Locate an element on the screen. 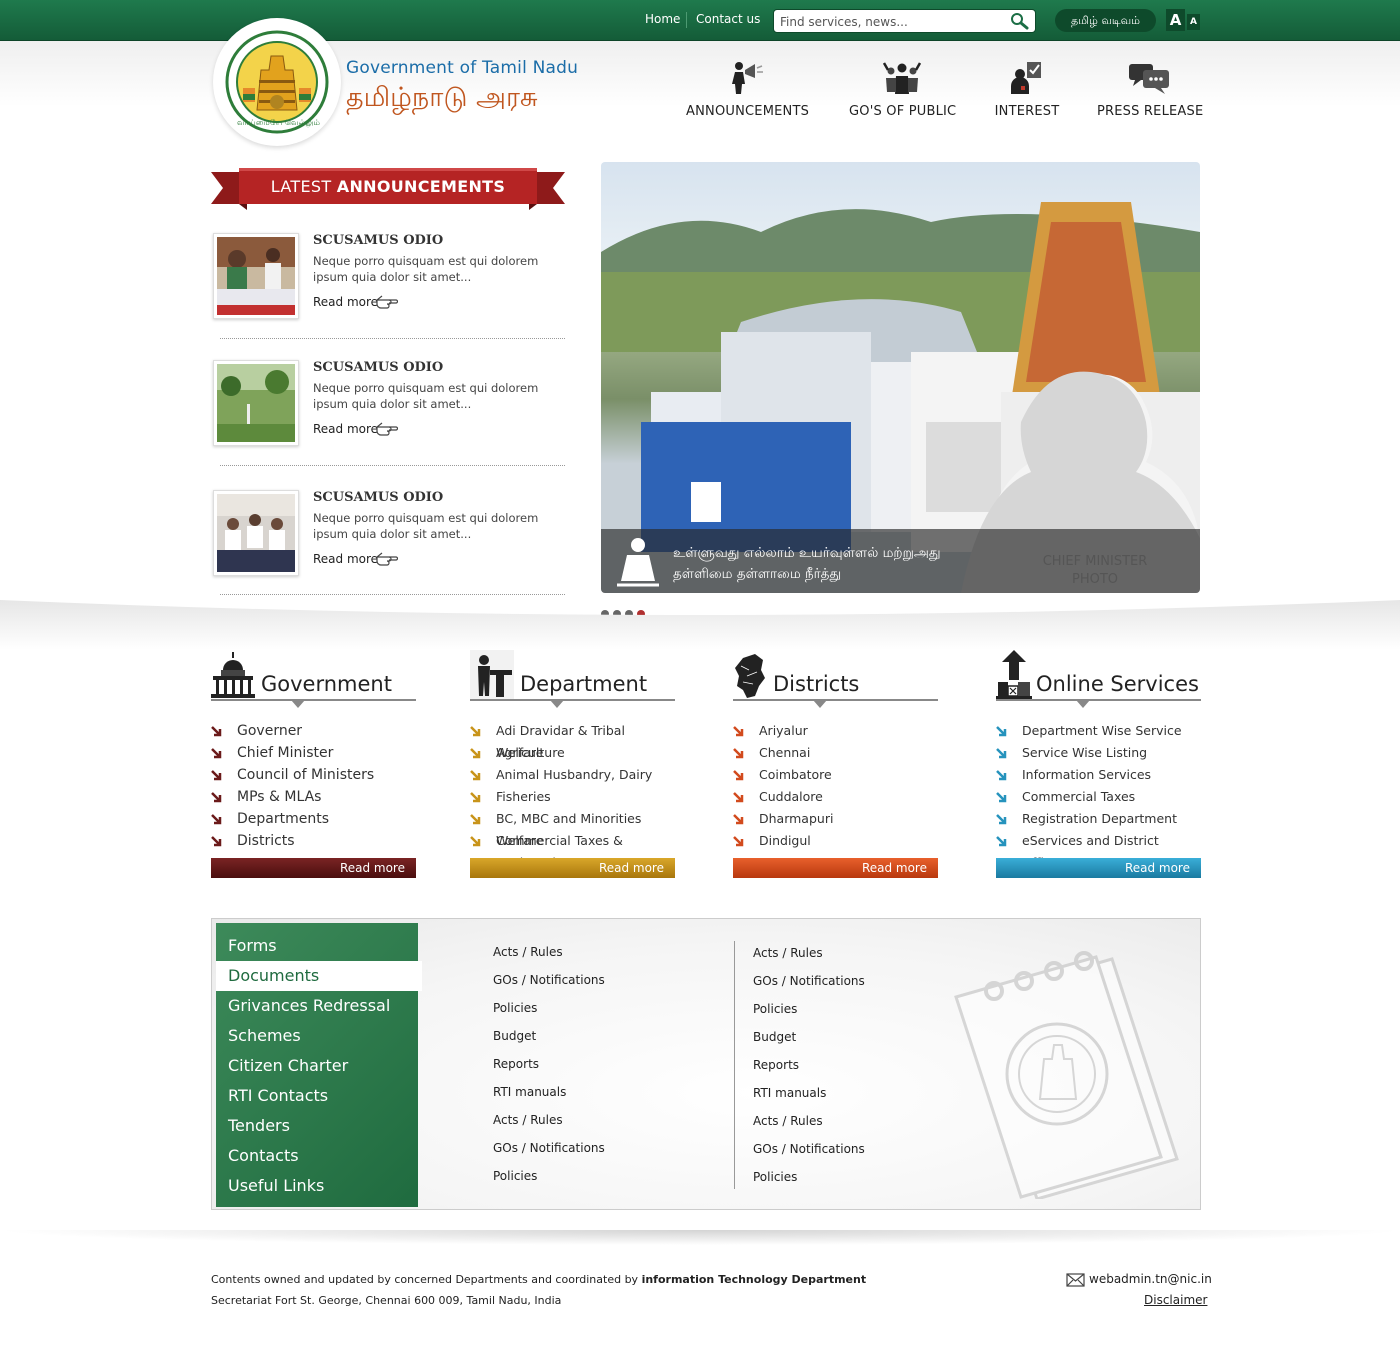 This screenshot has height=1368, width=1400. list-item: eServices and District Officers is located at coordinates (1098, 850).